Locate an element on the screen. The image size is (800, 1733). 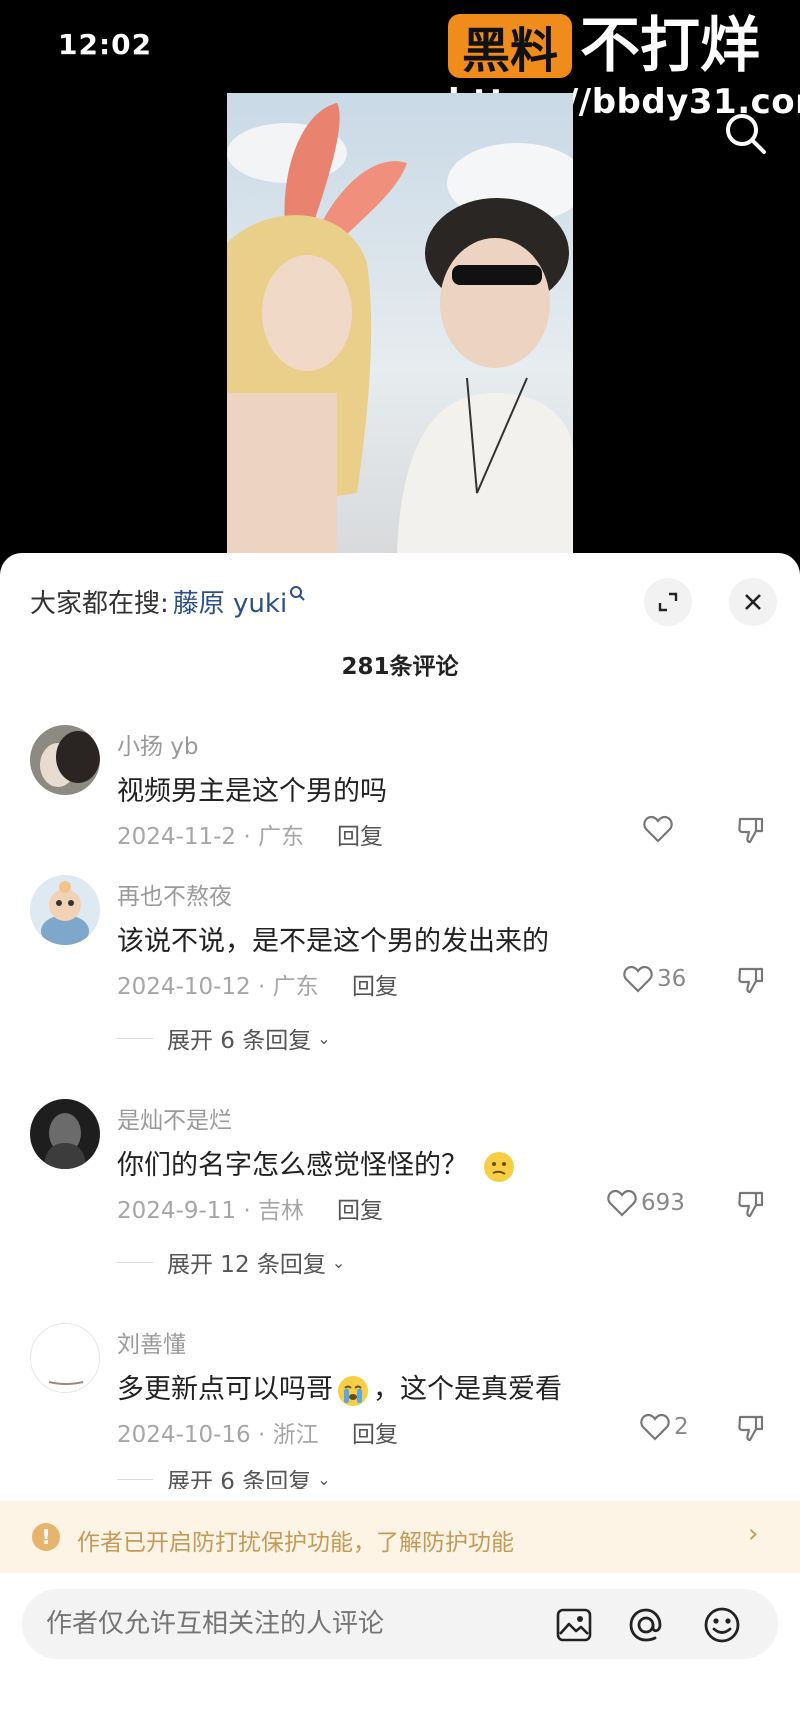
like-button: 36 is located at coordinates (654, 979).